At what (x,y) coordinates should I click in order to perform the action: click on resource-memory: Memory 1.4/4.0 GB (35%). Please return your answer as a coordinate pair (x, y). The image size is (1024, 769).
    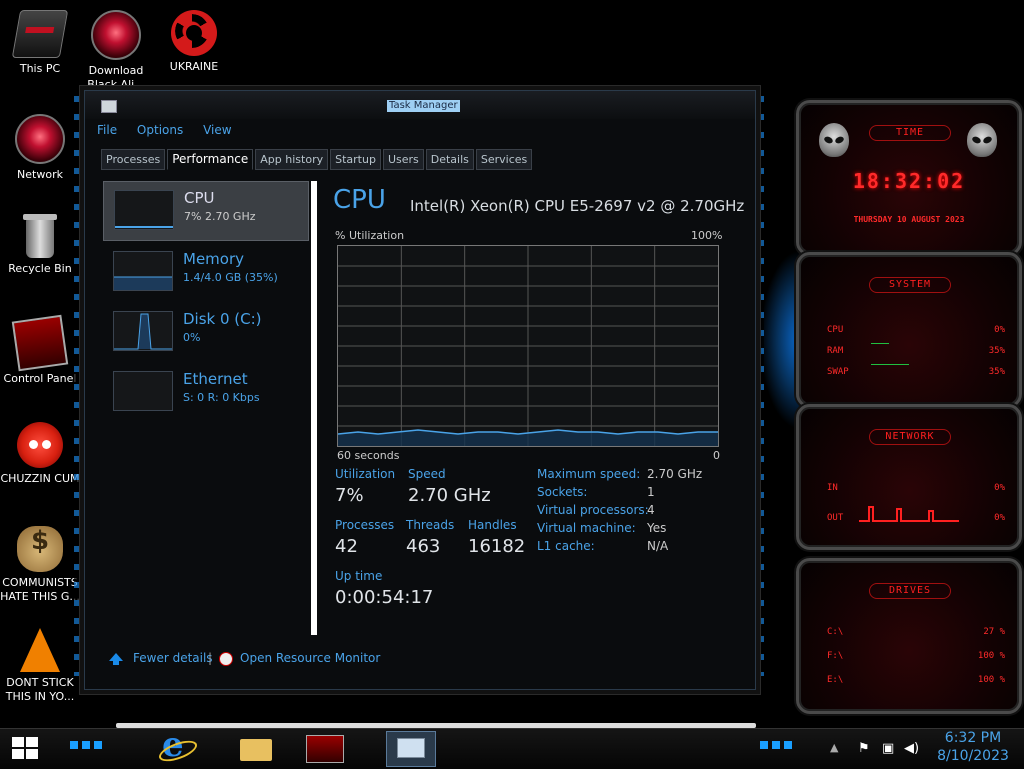
    Looking at the image, I should click on (205, 272).